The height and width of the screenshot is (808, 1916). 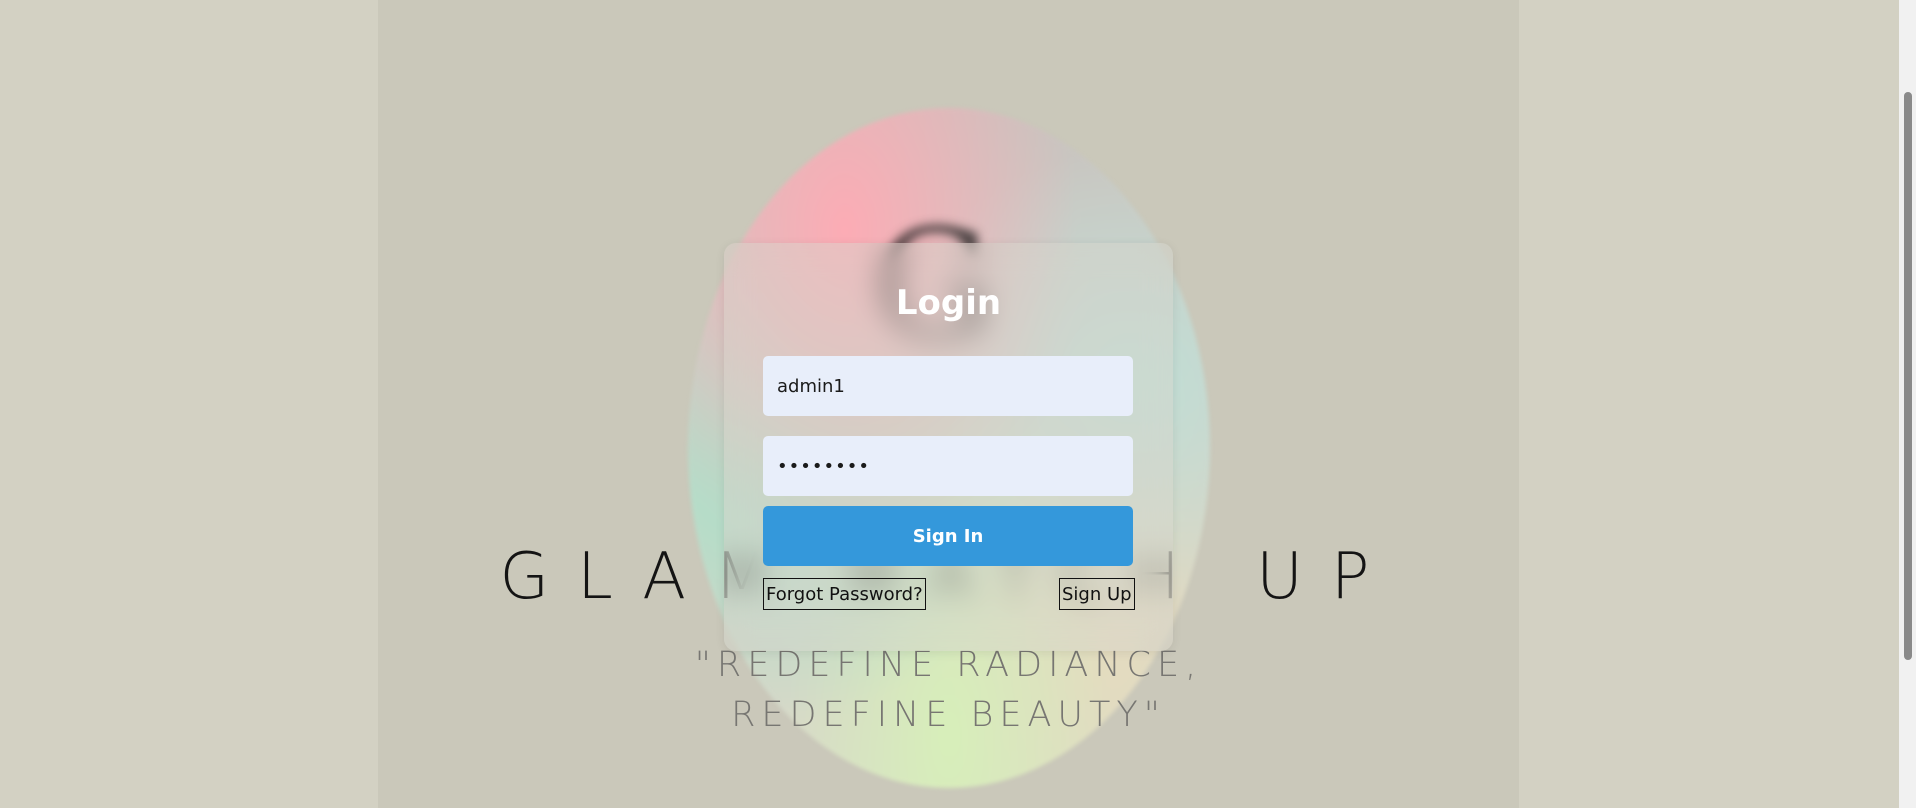 I want to click on login-card: Login Sign In Forgot Password? Sign Up, so click(x=948, y=447).